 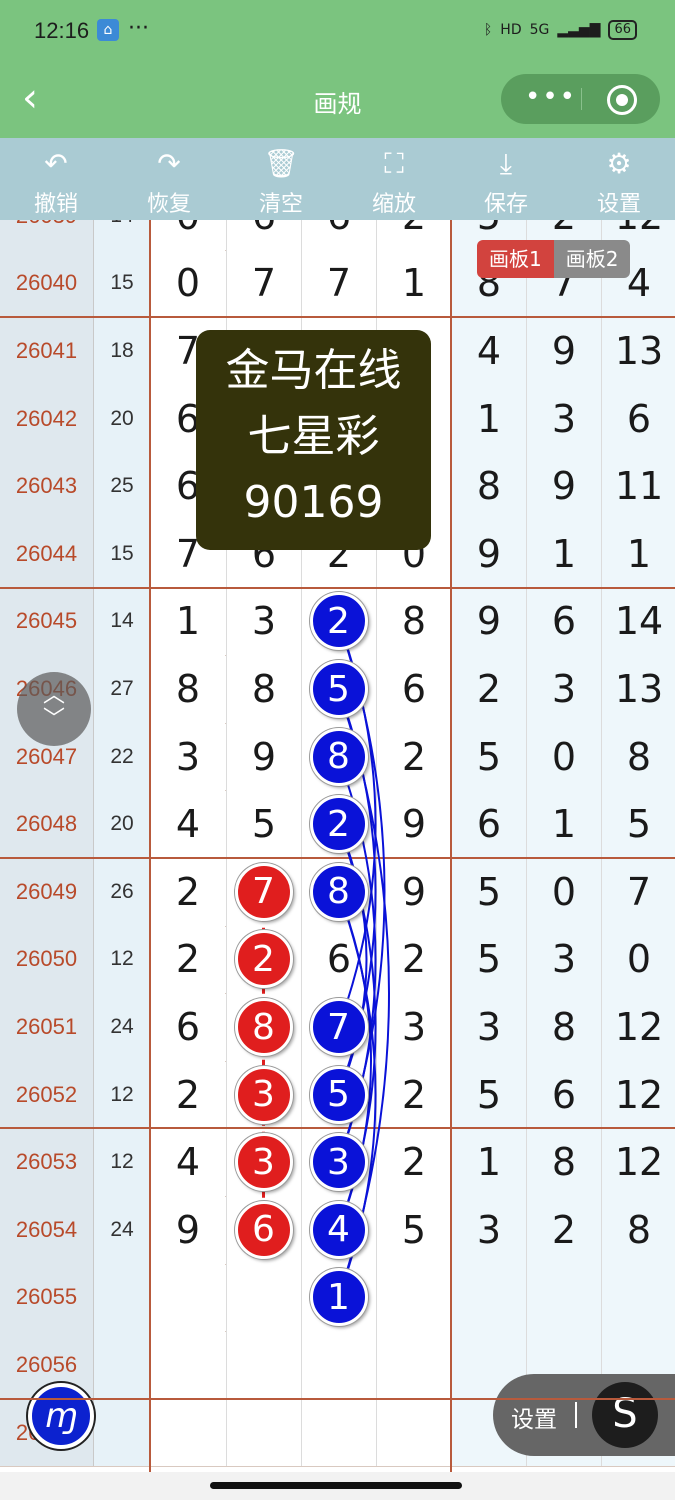 What do you see at coordinates (338, 1162) in the screenshot?
I see `blue-ball: 3` at bounding box center [338, 1162].